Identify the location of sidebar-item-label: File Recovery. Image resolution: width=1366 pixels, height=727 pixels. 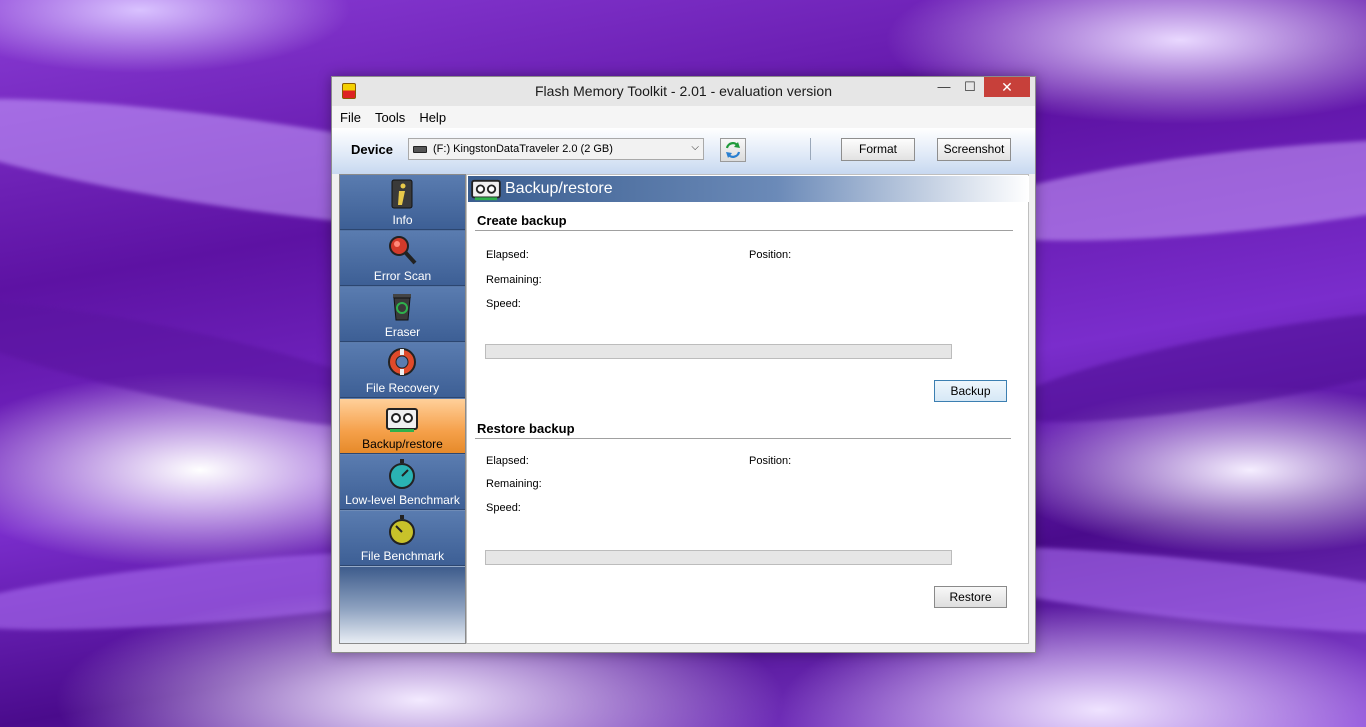
(402, 388).